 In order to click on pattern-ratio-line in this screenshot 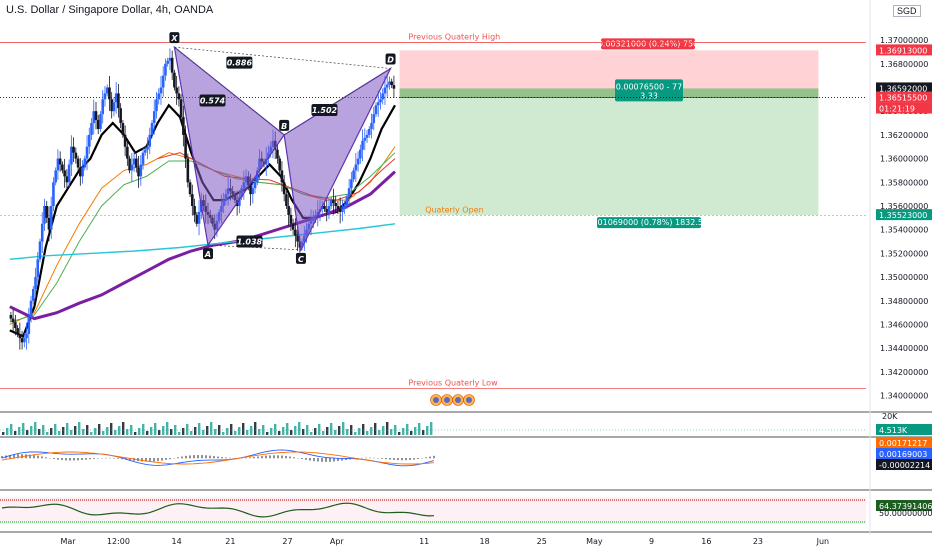, I will do `click(282, 57)`.